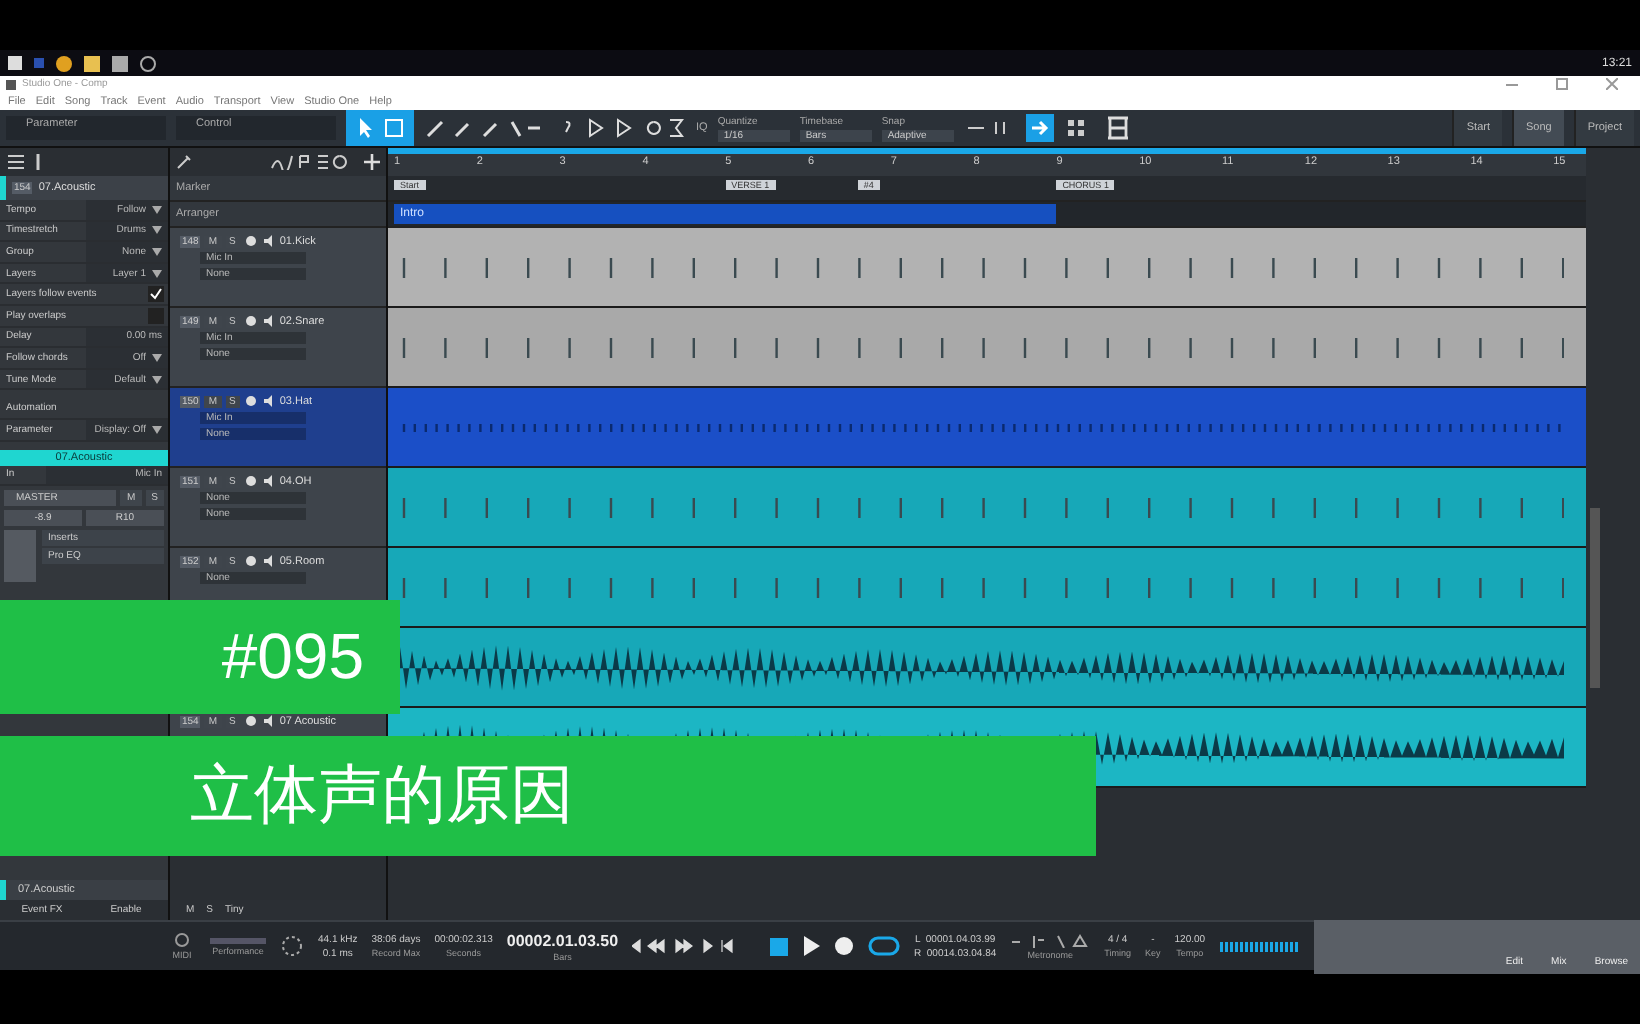 The image size is (1640, 1024). I want to click on bars-position: 00002.01.03.50, so click(562, 940).